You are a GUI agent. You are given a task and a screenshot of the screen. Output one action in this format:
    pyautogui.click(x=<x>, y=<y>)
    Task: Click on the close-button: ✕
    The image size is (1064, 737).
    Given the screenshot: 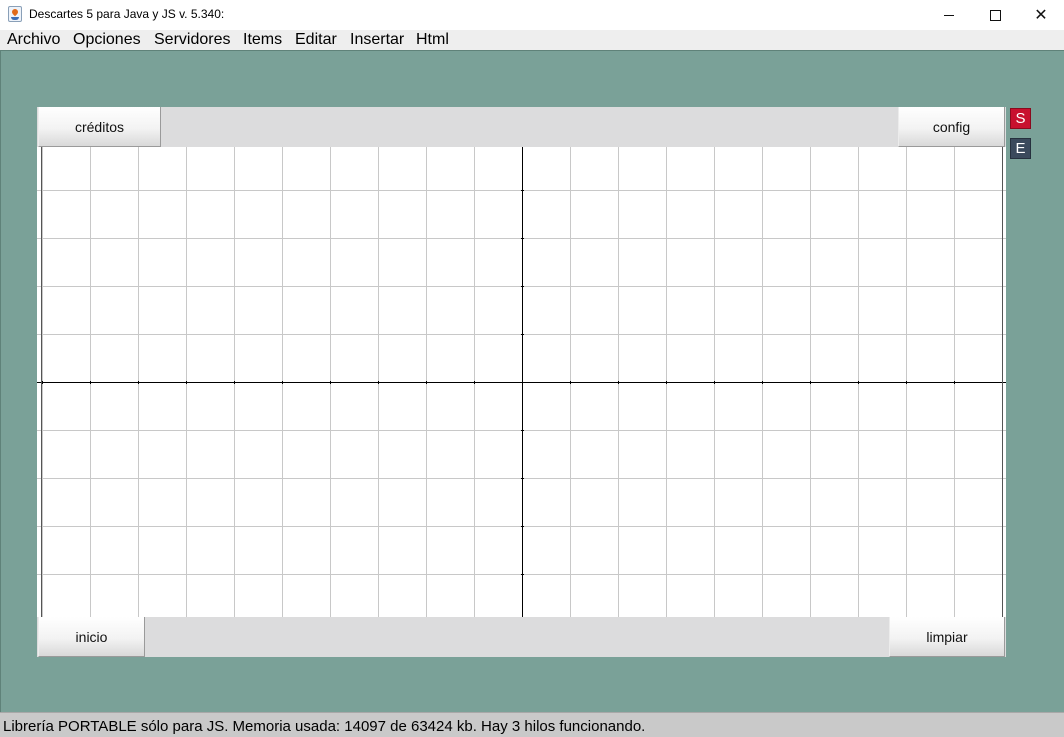 What is the action you would take?
    pyautogui.click(x=1041, y=15)
    